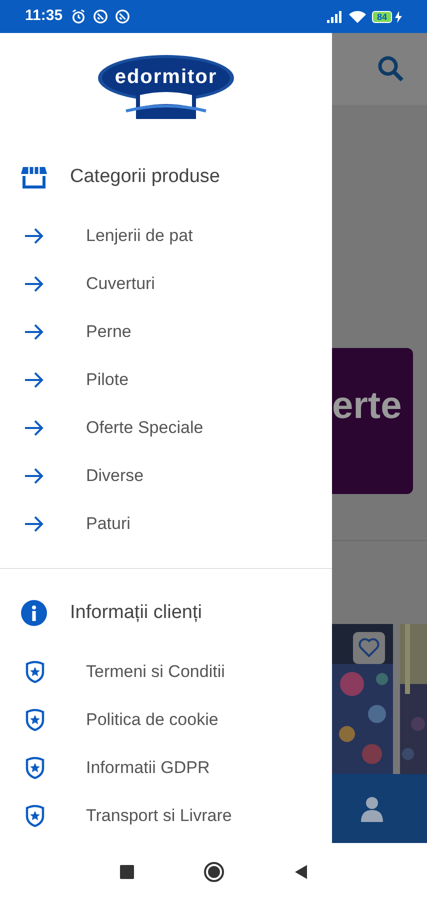 This screenshot has width=427, height=900. What do you see at coordinates (145, 176) in the screenshot?
I see `section-title: Categorii produse` at bounding box center [145, 176].